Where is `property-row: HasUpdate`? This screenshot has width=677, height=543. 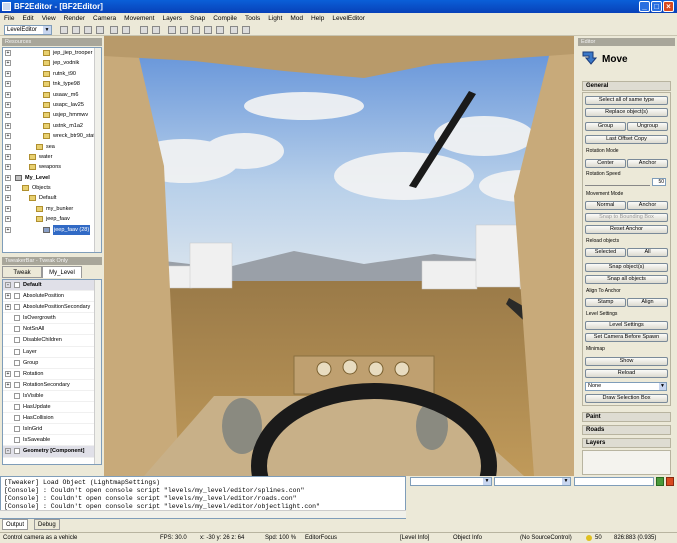
property-row: HasUpdate is located at coordinates (52, 408).